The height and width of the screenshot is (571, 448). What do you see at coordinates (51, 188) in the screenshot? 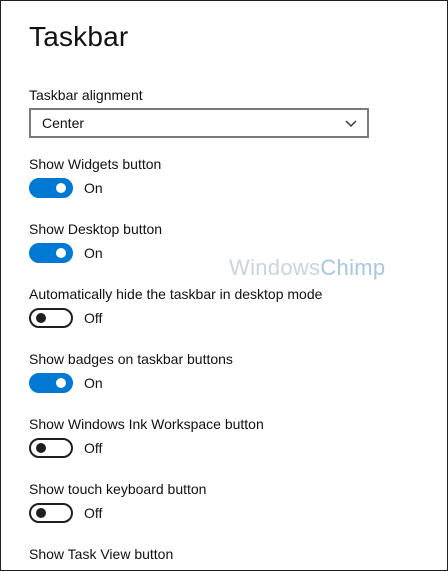
I see `toggle-show-widgets` at bounding box center [51, 188].